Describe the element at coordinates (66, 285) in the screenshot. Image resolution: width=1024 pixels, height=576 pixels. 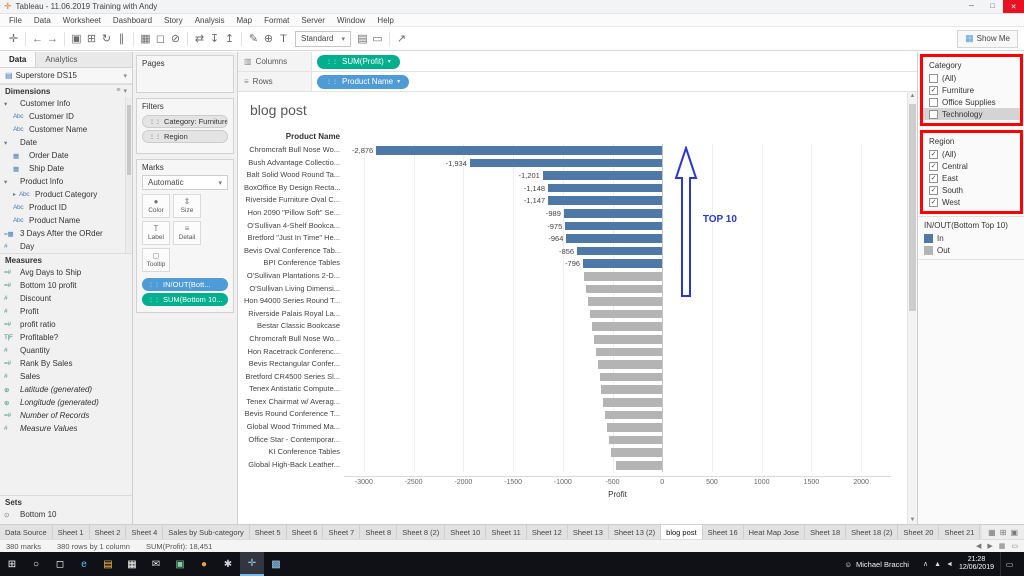
I see `field-bottom-10-profit: =# Bottom 10 profit` at that location.